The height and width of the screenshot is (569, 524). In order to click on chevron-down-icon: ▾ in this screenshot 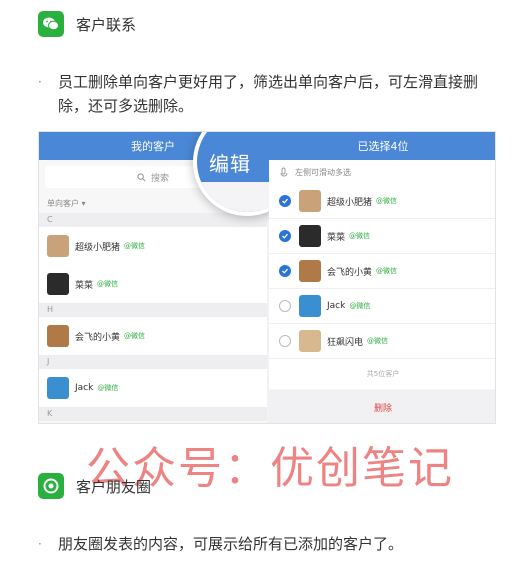, I will do `click(83, 203)`.